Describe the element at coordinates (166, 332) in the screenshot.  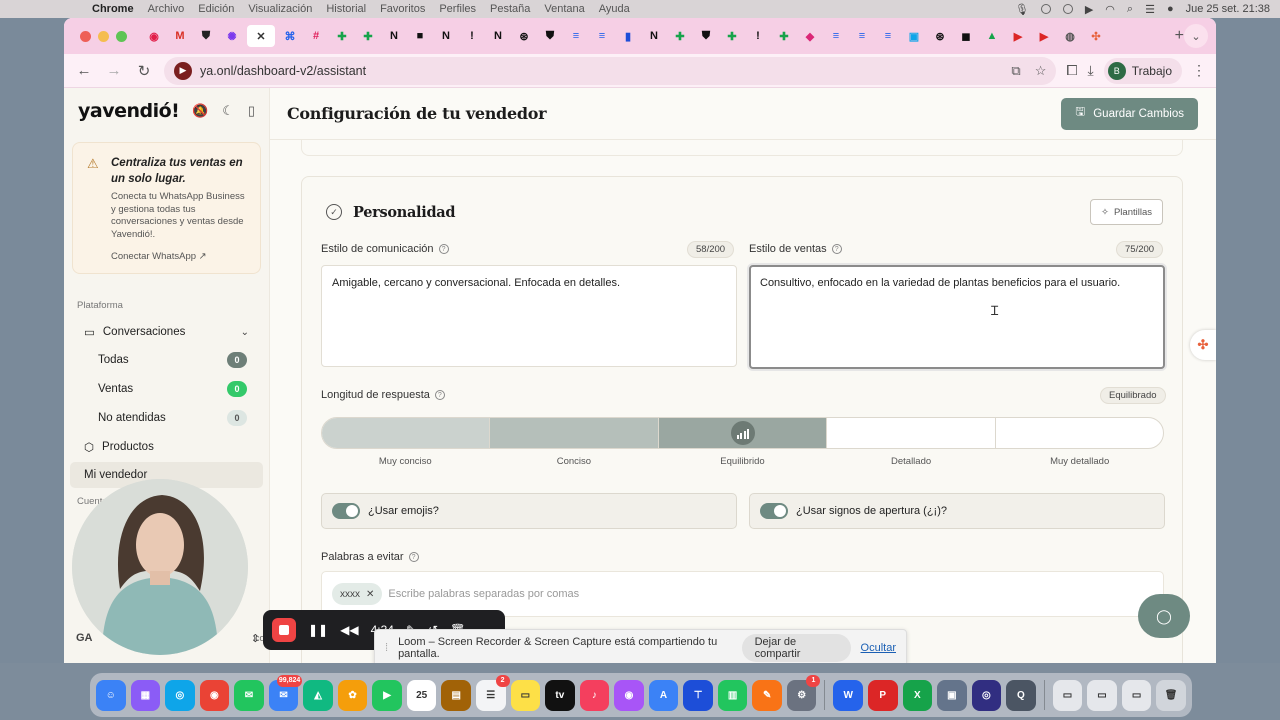
I see `sidebar-item-conversations: ▭ Conversaciones ⌄` at that location.